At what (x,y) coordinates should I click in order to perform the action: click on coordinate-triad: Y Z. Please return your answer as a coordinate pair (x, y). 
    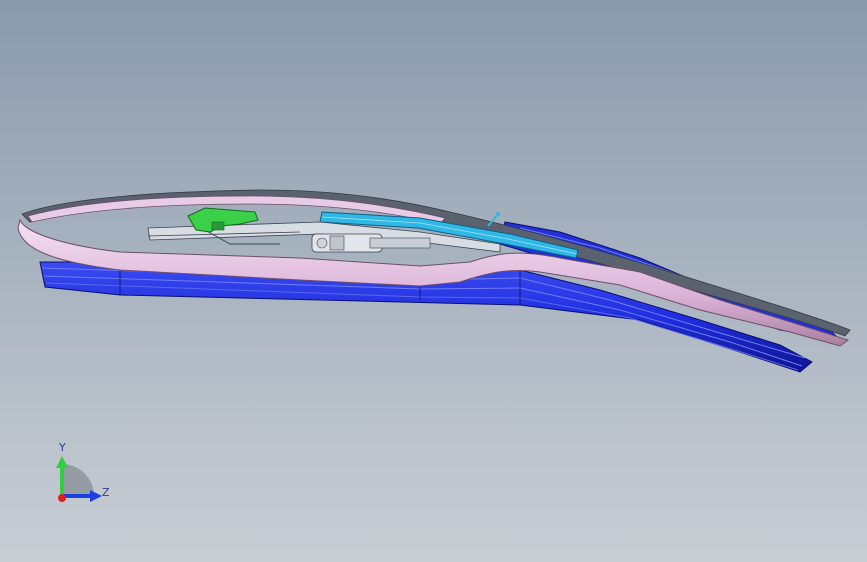
    Looking at the image, I should click on (80, 478).